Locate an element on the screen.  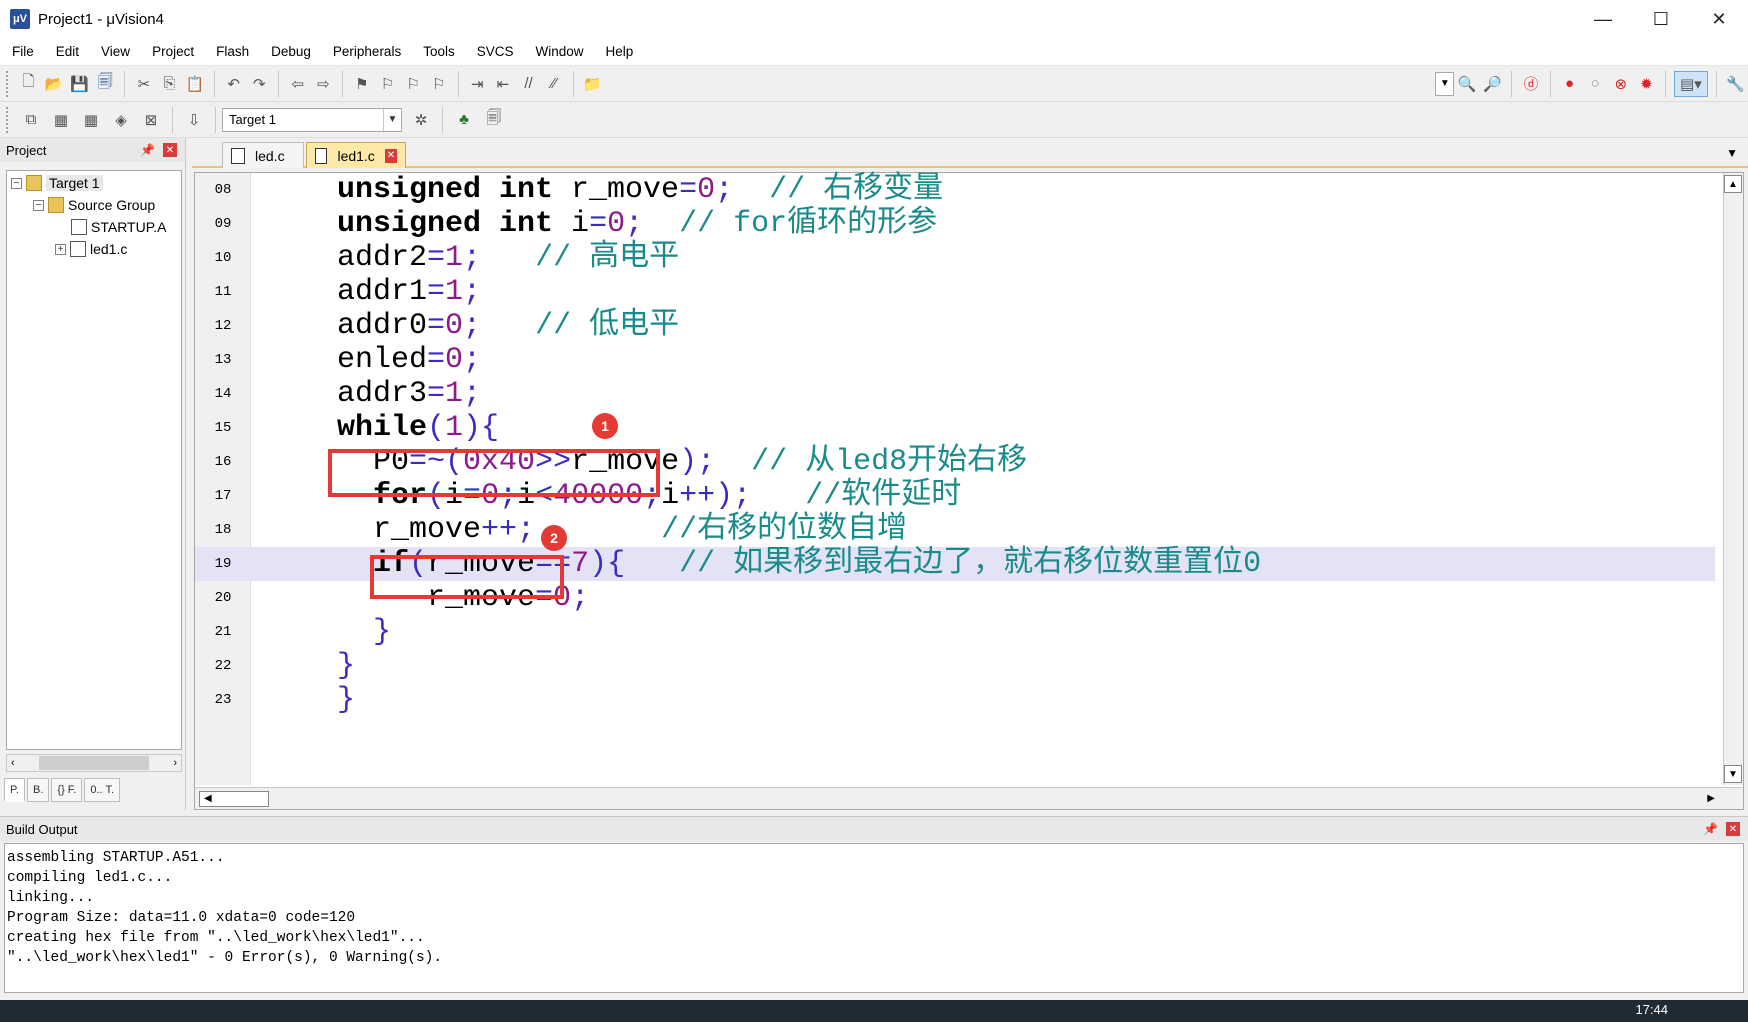
close-button: ✕ is located at coordinates (1719, 19).